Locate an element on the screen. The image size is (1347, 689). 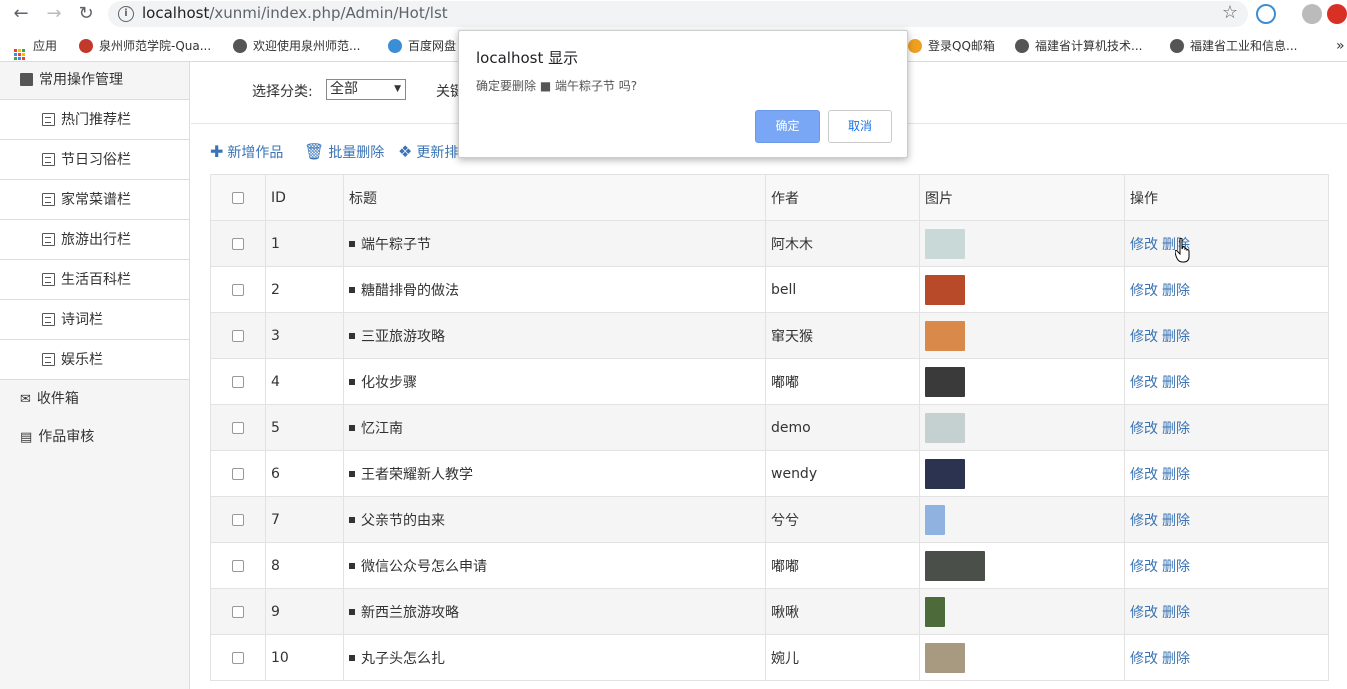
row-id: 5 is located at coordinates (304, 427).